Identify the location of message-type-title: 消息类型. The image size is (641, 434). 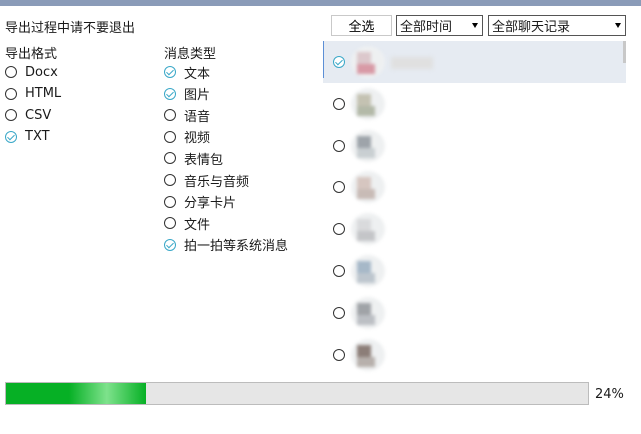
(190, 54).